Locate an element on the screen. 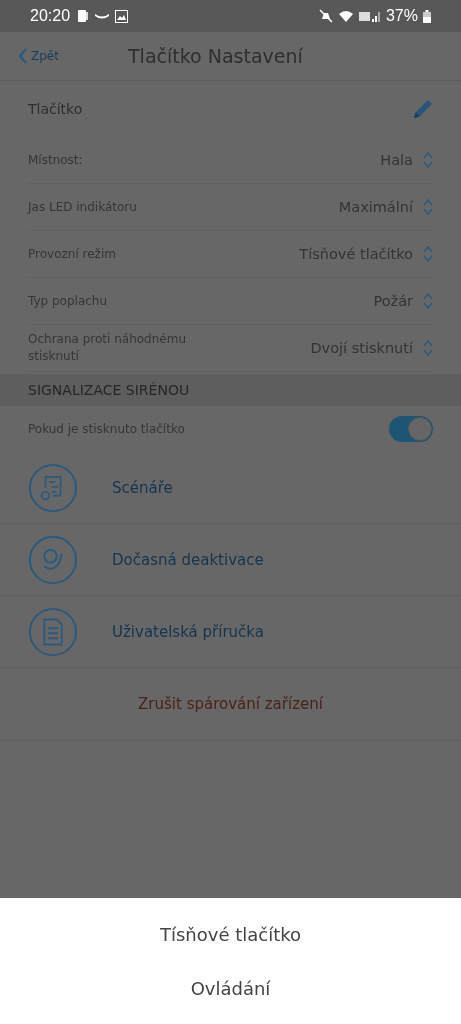 The height and width of the screenshot is (1024, 461). menu-link: Dočasná deaktivace is located at coordinates (188, 559).